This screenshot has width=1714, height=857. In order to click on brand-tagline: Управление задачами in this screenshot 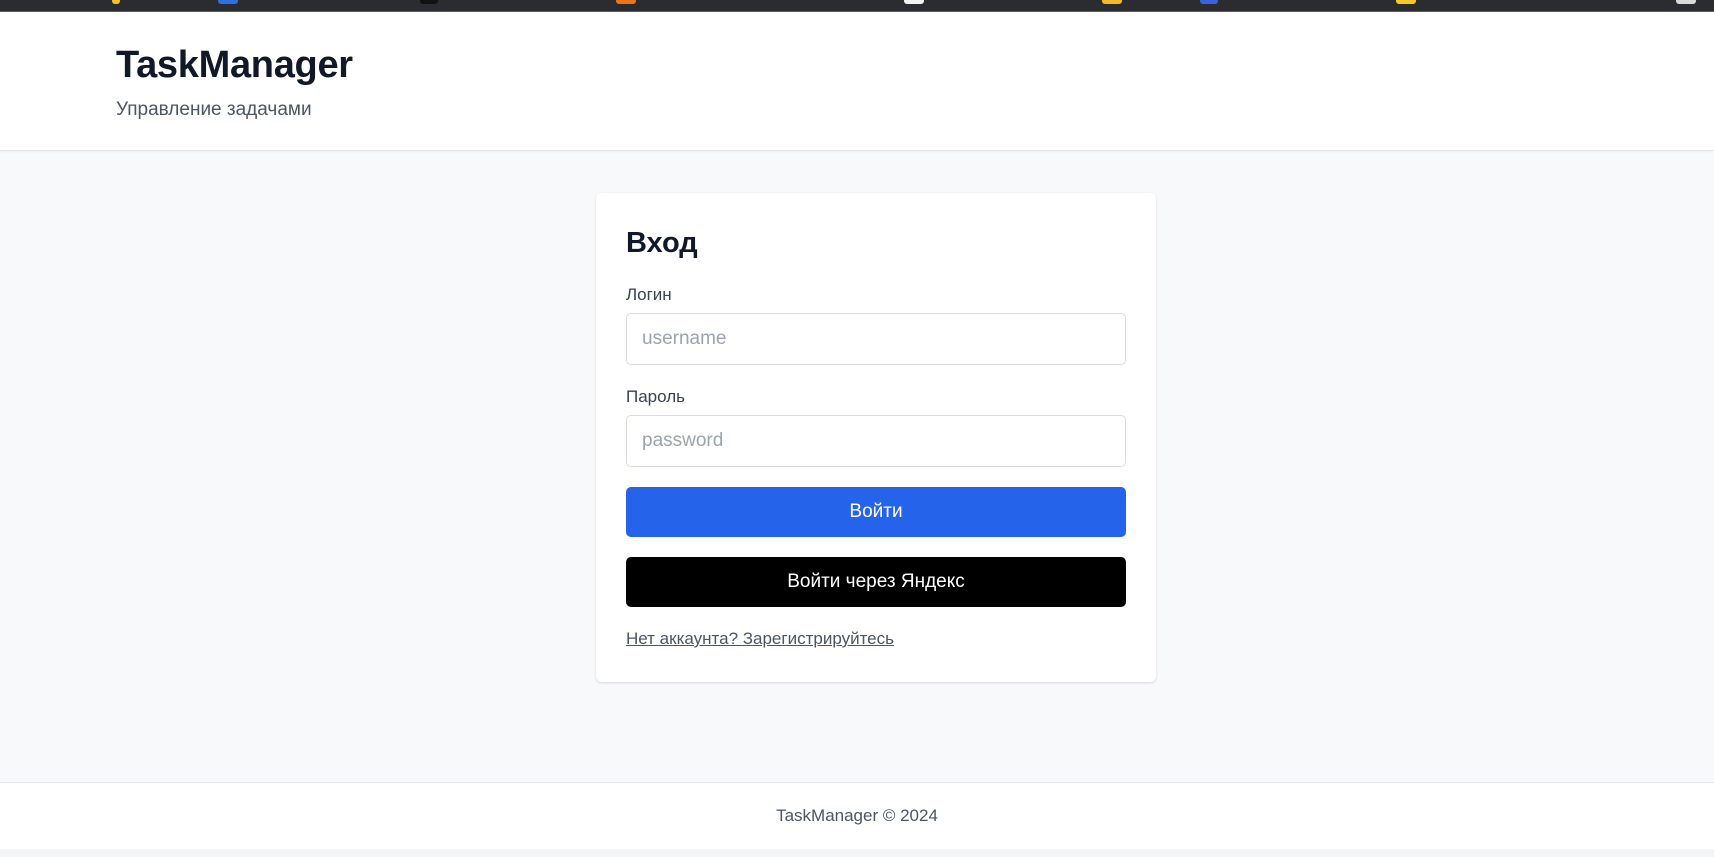, I will do `click(214, 109)`.